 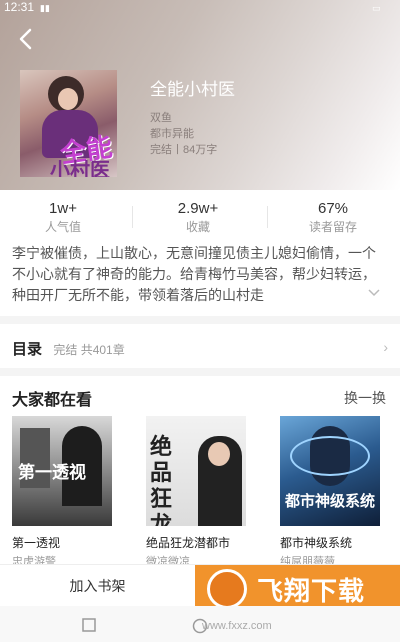 I want to click on recommend-section-title: 大家都在看, so click(x=52, y=400).